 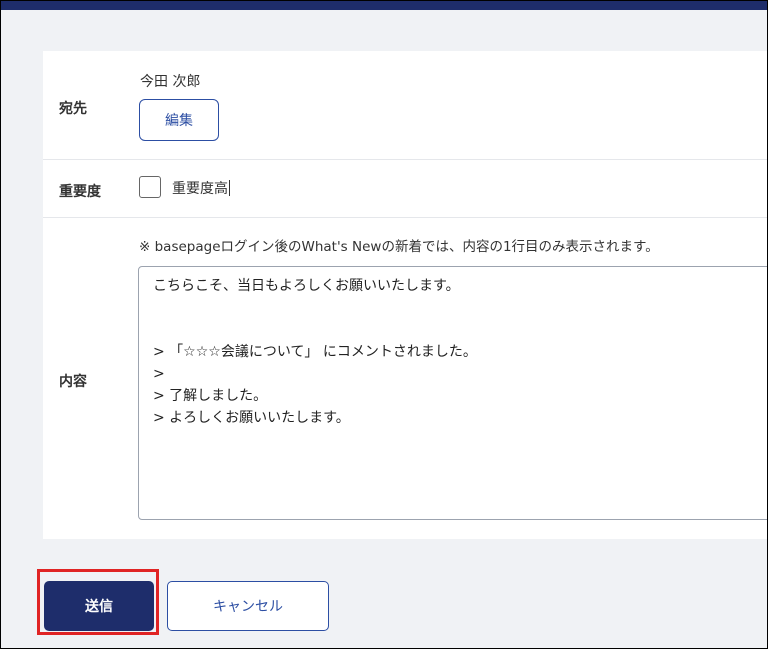 What do you see at coordinates (99, 606) in the screenshot?
I see `send-button: 送信` at bounding box center [99, 606].